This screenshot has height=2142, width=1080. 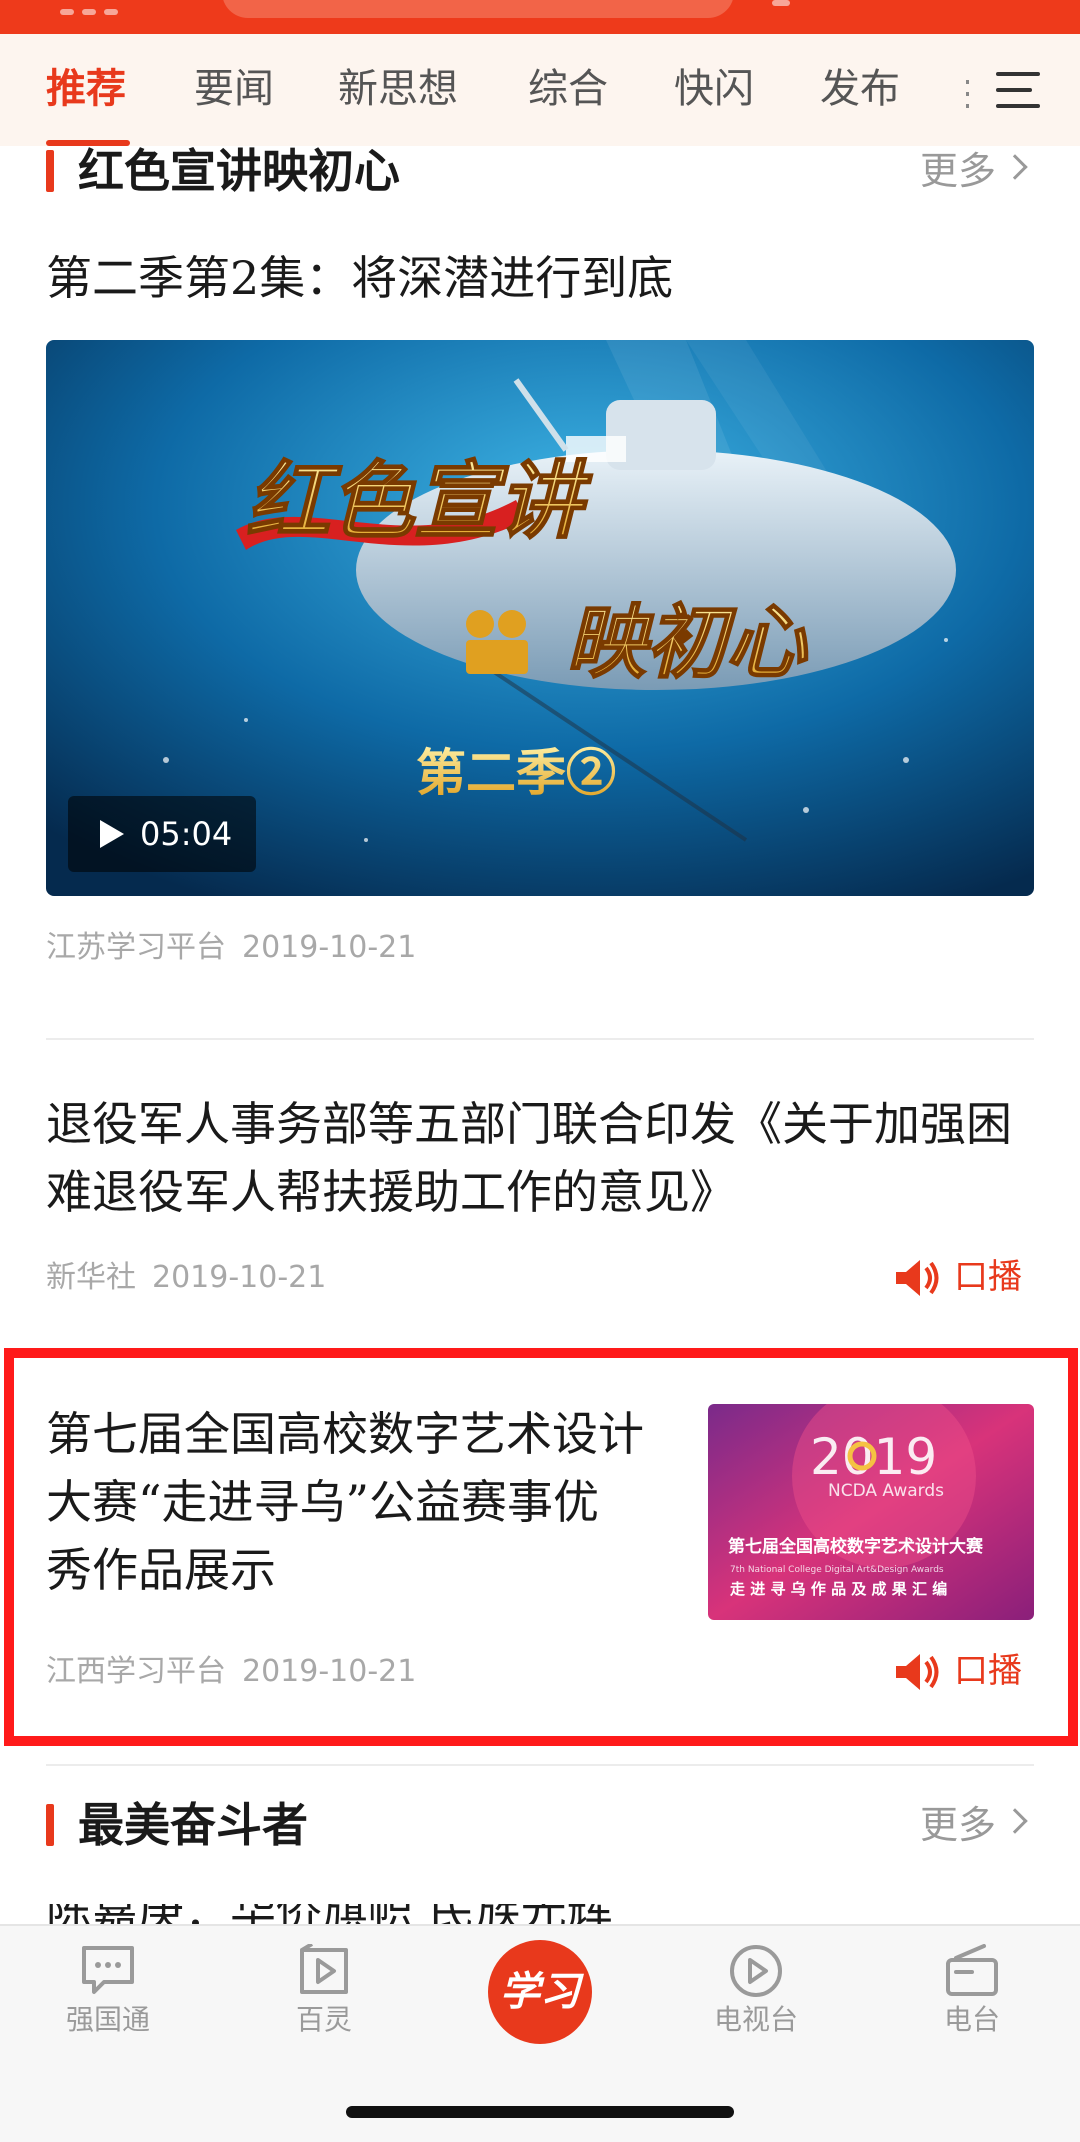 I want to click on article-title-line: 退役军人事务部等五部门联合印发《关于加强困, so click(x=529, y=1124).